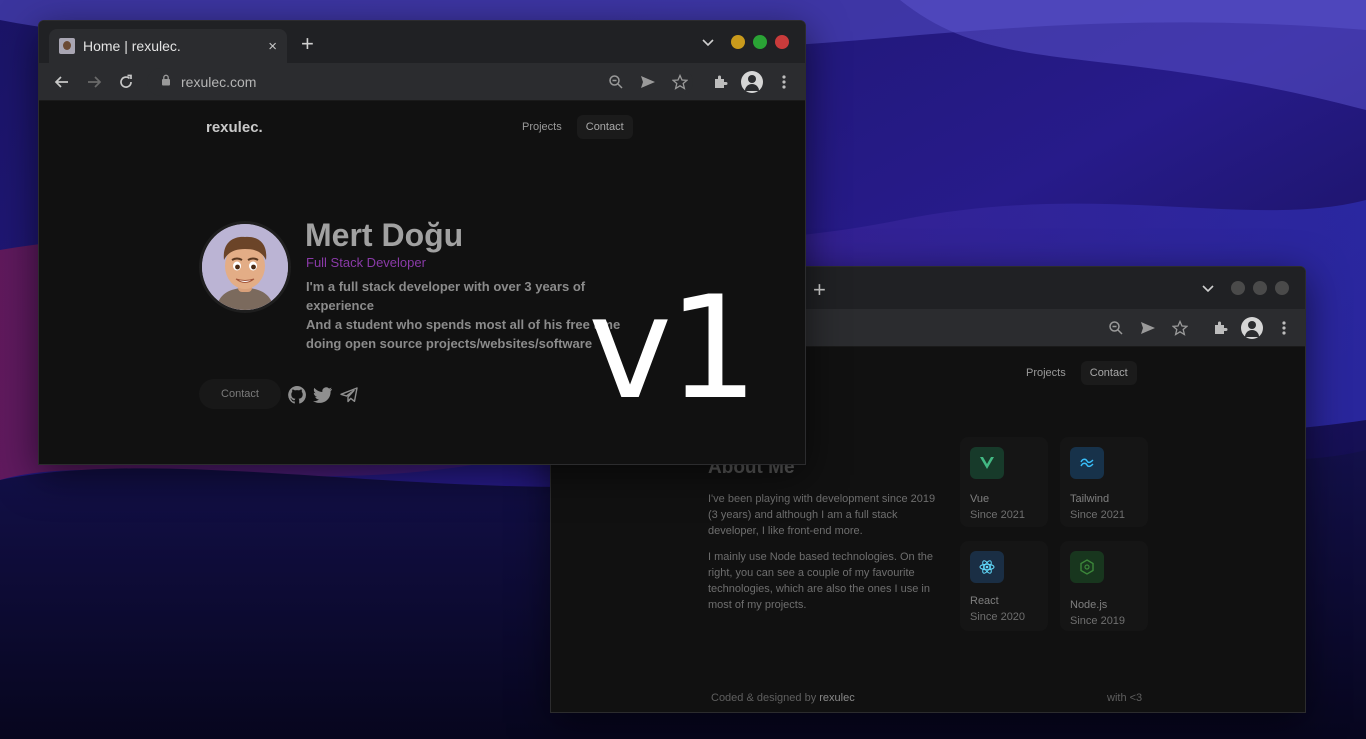 The height and width of the screenshot is (739, 1366). What do you see at coordinates (166, 82) in the screenshot?
I see `lock-icon` at bounding box center [166, 82].